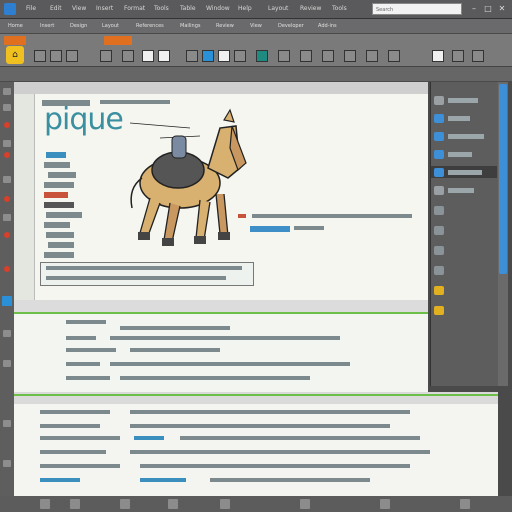 The width and height of the screenshot is (512, 512). I want to click on menu-layout: Layout, so click(278, 8).